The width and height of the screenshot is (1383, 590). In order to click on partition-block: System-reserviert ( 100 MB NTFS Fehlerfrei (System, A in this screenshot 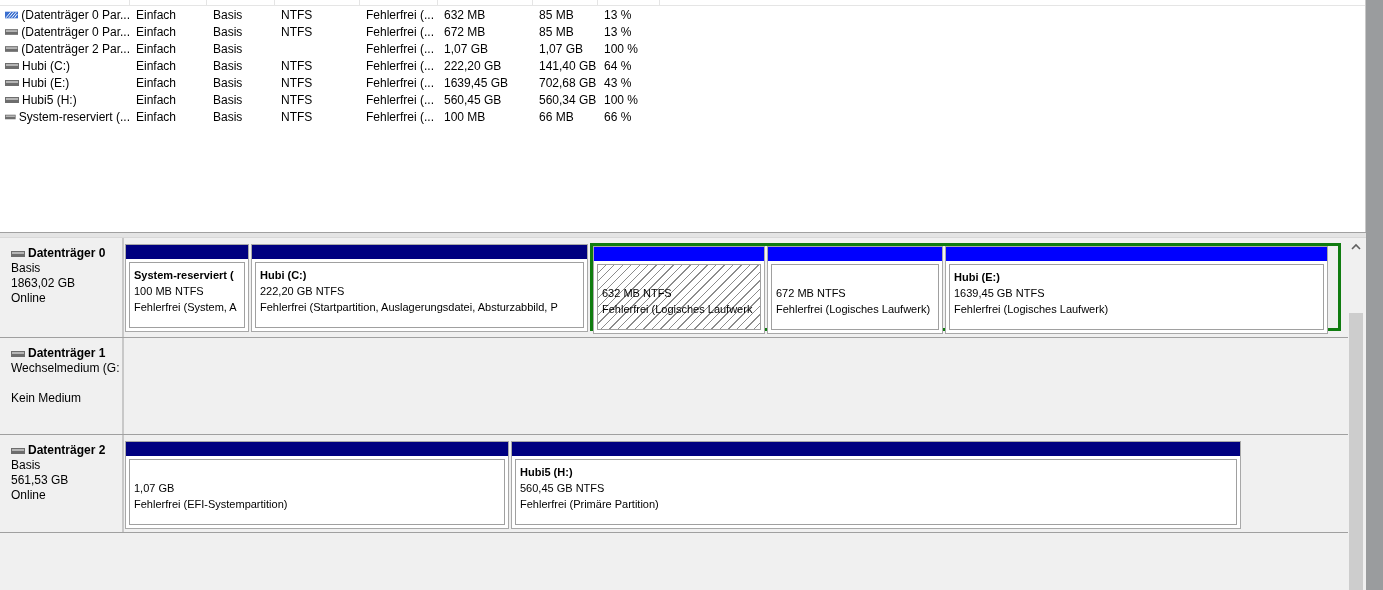, I will do `click(187, 288)`.